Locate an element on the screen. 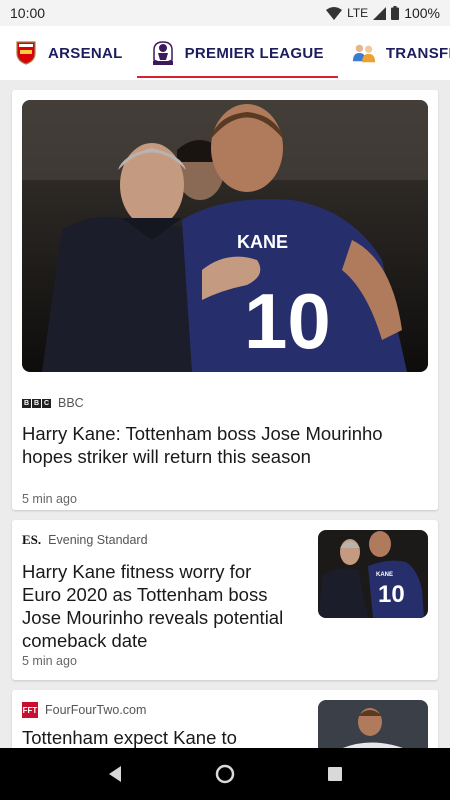  tab-arsenal: ARSENAL is located at coordinates (68, 53).